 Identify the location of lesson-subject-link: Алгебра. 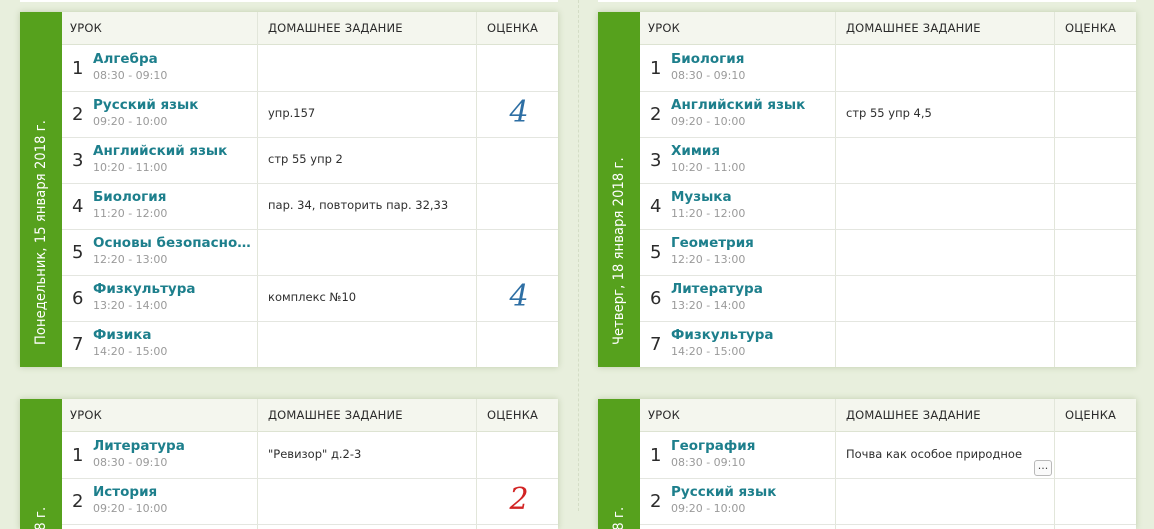
(125, 59).